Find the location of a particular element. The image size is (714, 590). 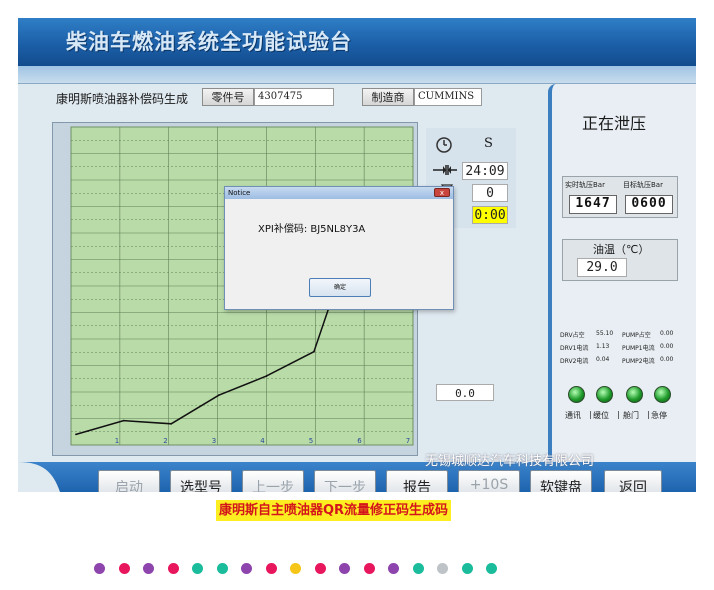

x-tick-label: 5 is located at coordinates (311, 441).